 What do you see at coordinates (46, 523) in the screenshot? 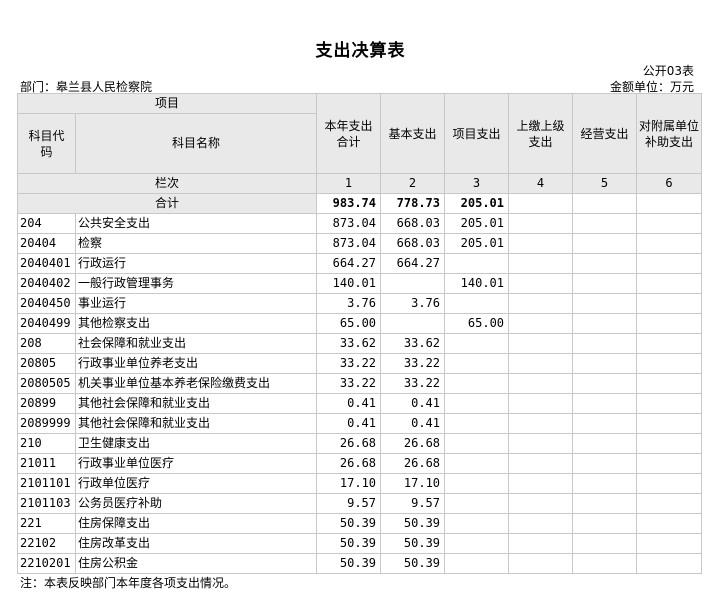
I see `row-code: 221` at bounding box center [46, 523].